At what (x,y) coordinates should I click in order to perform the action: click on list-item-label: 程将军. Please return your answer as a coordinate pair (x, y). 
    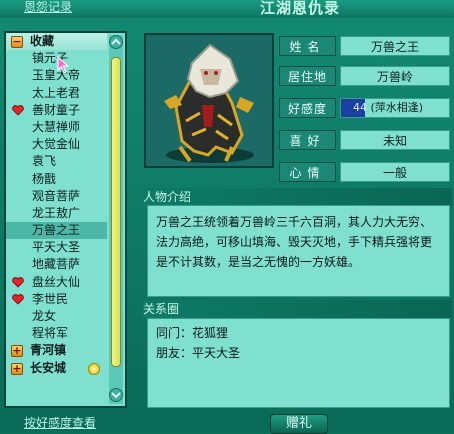
    Looking at the image, I should click on (50, 333).